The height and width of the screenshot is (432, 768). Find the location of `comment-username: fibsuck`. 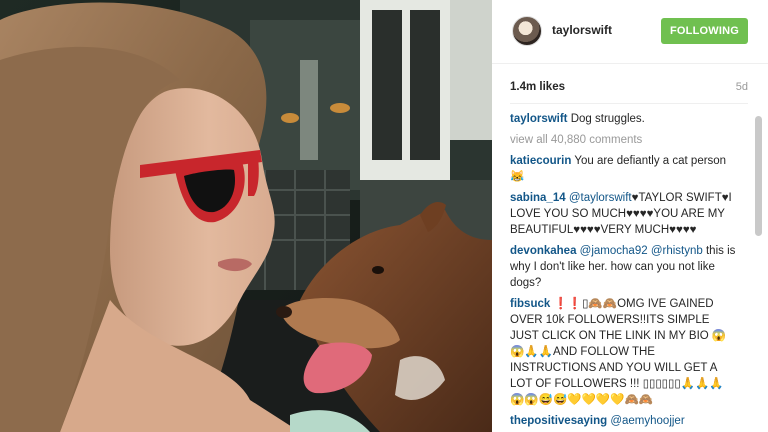

comment-username: fibsuck is located at coordinates (530, 304).